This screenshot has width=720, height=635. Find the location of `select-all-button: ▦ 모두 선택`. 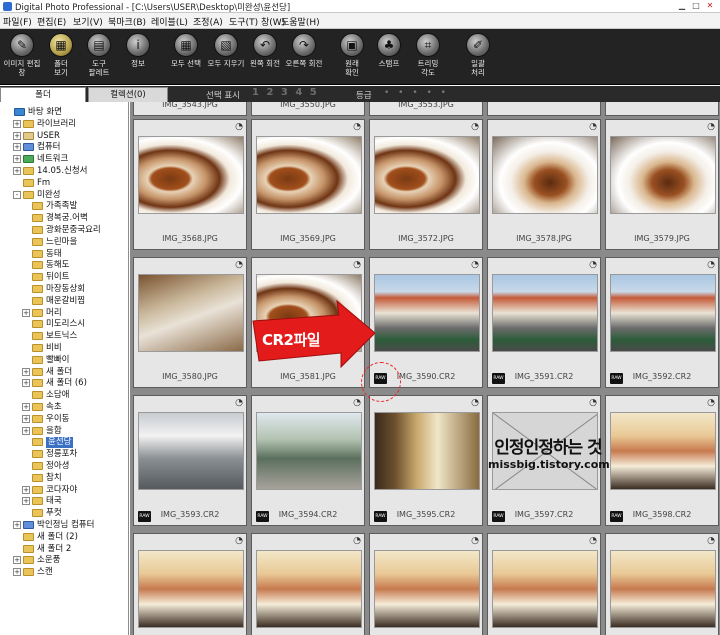

select-all-button: ▦ 모두 선택 is located at coordinates (186, 58).